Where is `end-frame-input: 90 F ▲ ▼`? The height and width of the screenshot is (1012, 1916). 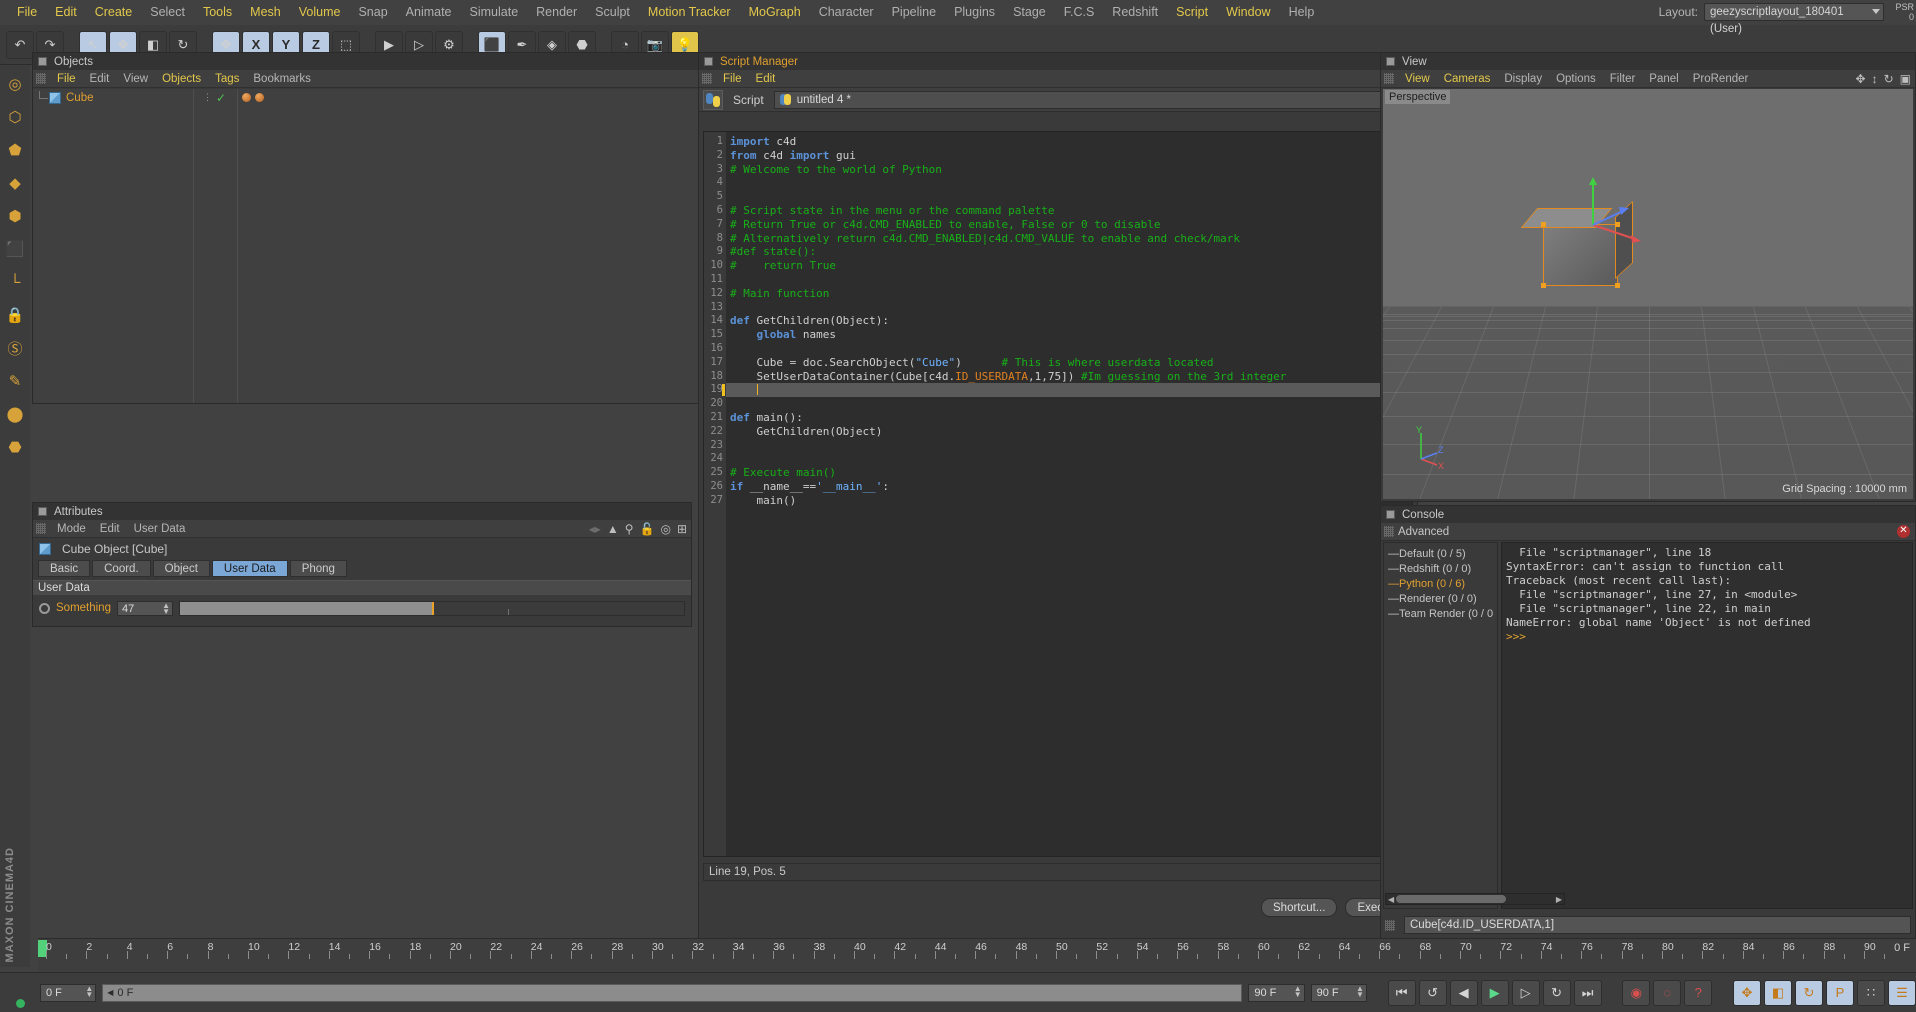 end-frame-input: 90 F ▲ ▼ is located at coordinates (1276, 992).